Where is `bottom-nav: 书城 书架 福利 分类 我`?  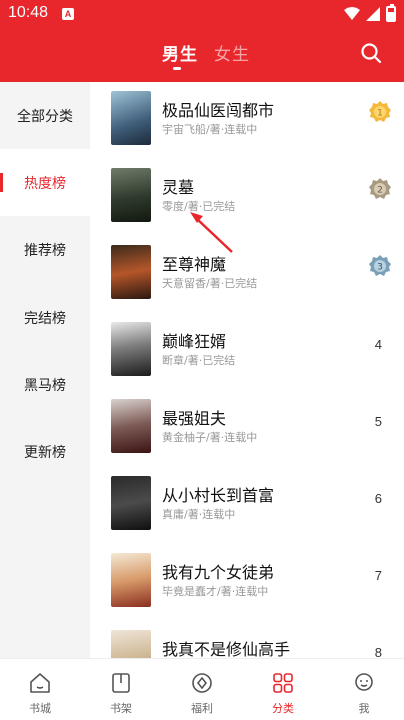
bottom-nav: 书城 书架 福利 分类 我 is located at coordinates (202, 689).